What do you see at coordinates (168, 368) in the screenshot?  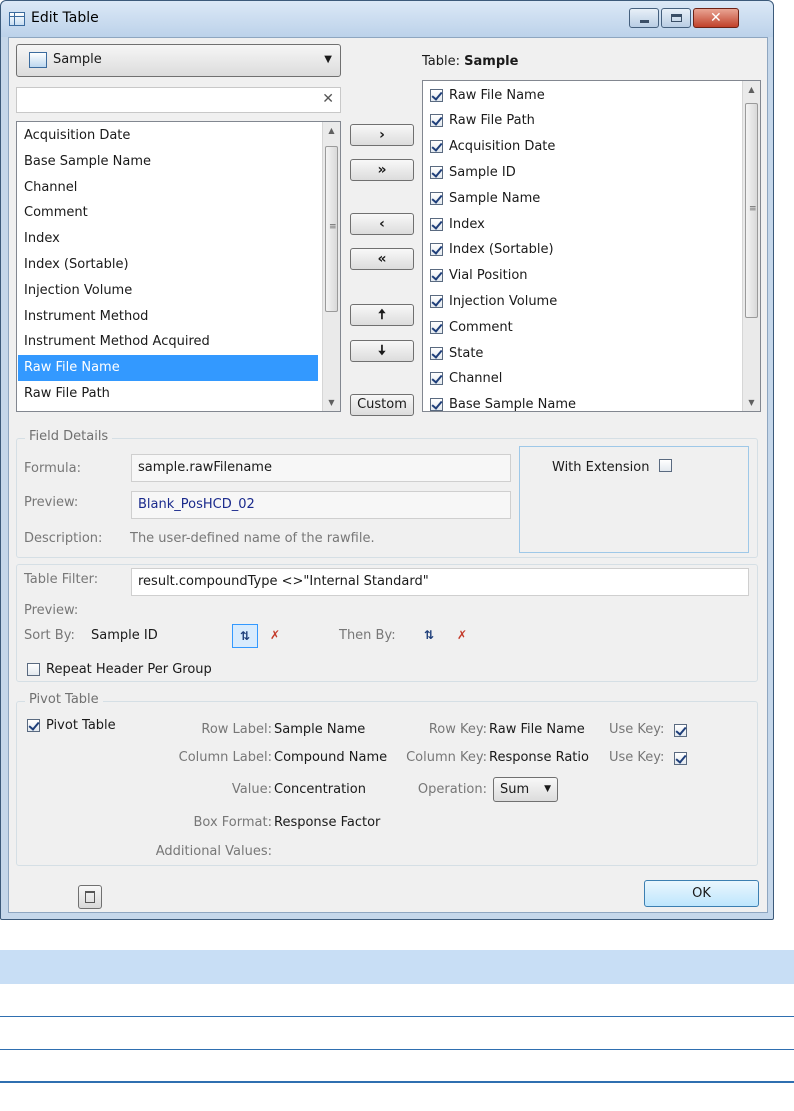 I see `list-item: Raw File Name` at bounding box center [168, 368].